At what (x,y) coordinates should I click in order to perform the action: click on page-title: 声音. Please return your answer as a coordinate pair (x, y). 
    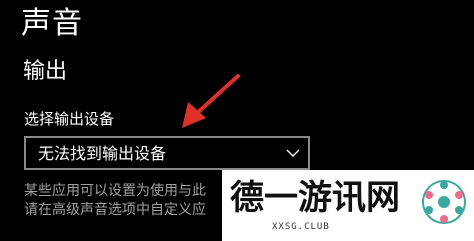
    Looking at the image, I should click on (52, 23).